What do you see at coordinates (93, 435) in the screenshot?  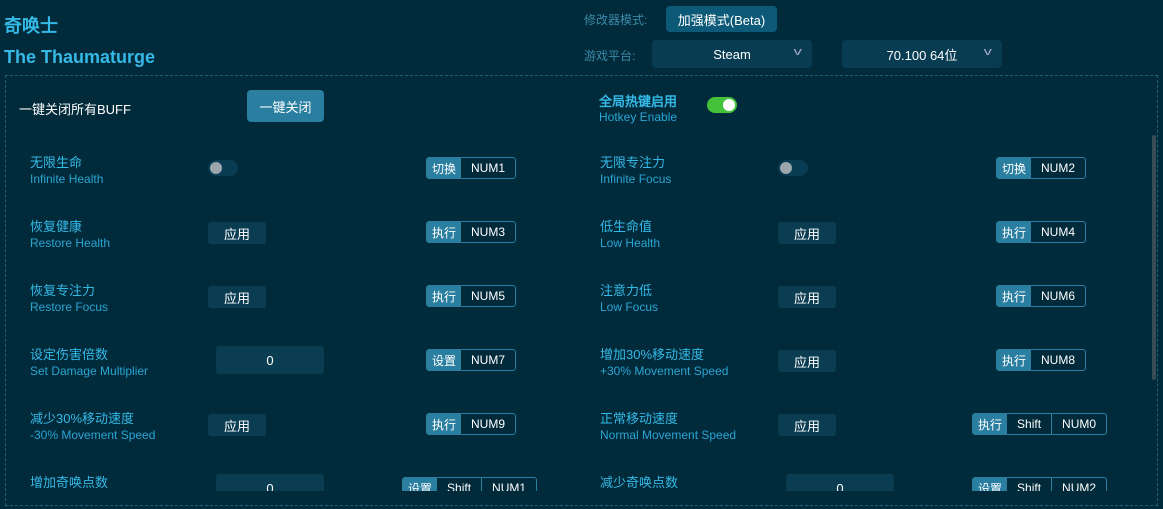 I see `cheat-label-en: -30% Movement Speed` at bounding box center [93, 435].